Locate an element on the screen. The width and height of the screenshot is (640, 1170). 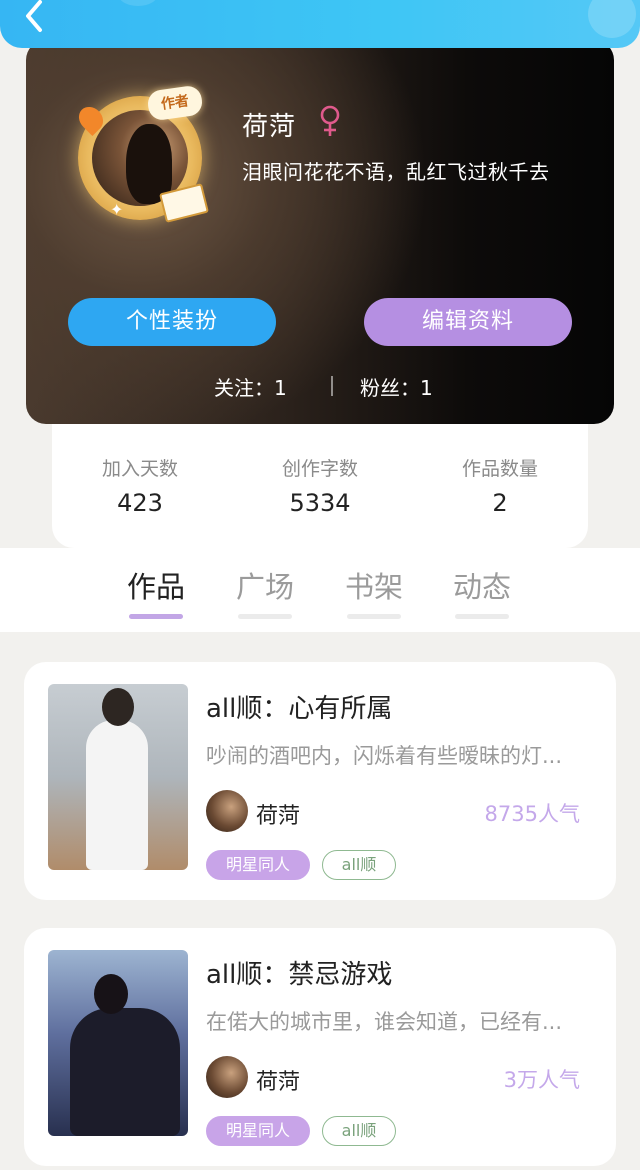
work-title: all顺：心有所属 is located at coordinates (299, 706).